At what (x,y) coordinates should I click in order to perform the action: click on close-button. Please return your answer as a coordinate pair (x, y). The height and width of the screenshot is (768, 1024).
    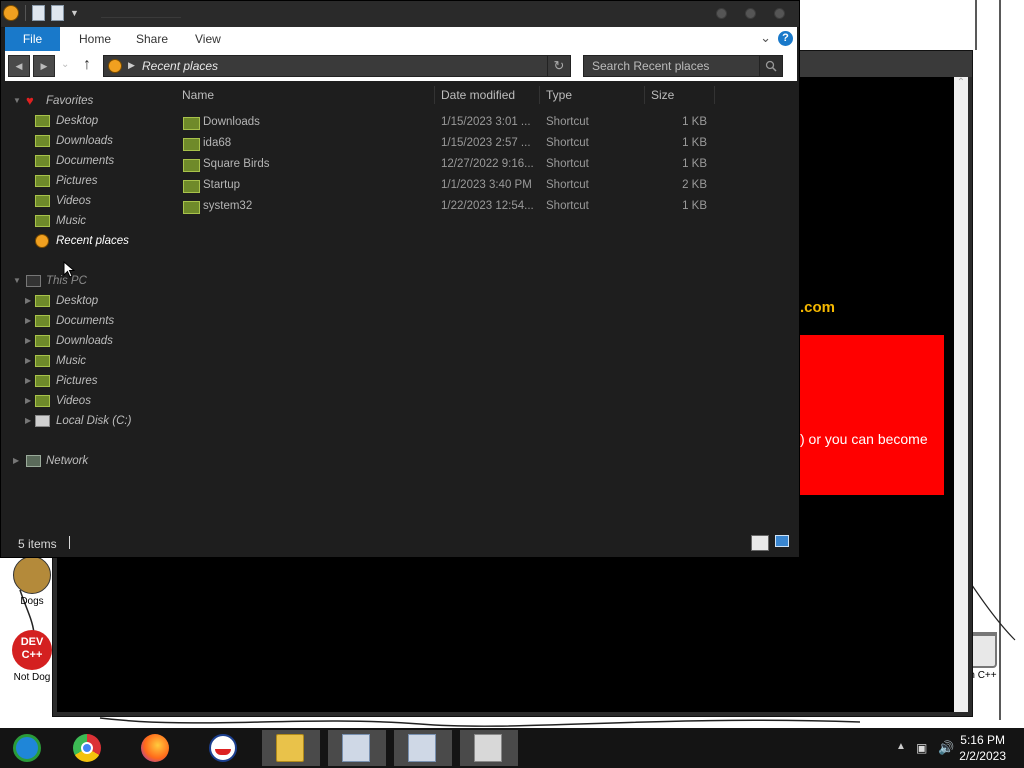
    Looking at the image, I should click on (779, 13).